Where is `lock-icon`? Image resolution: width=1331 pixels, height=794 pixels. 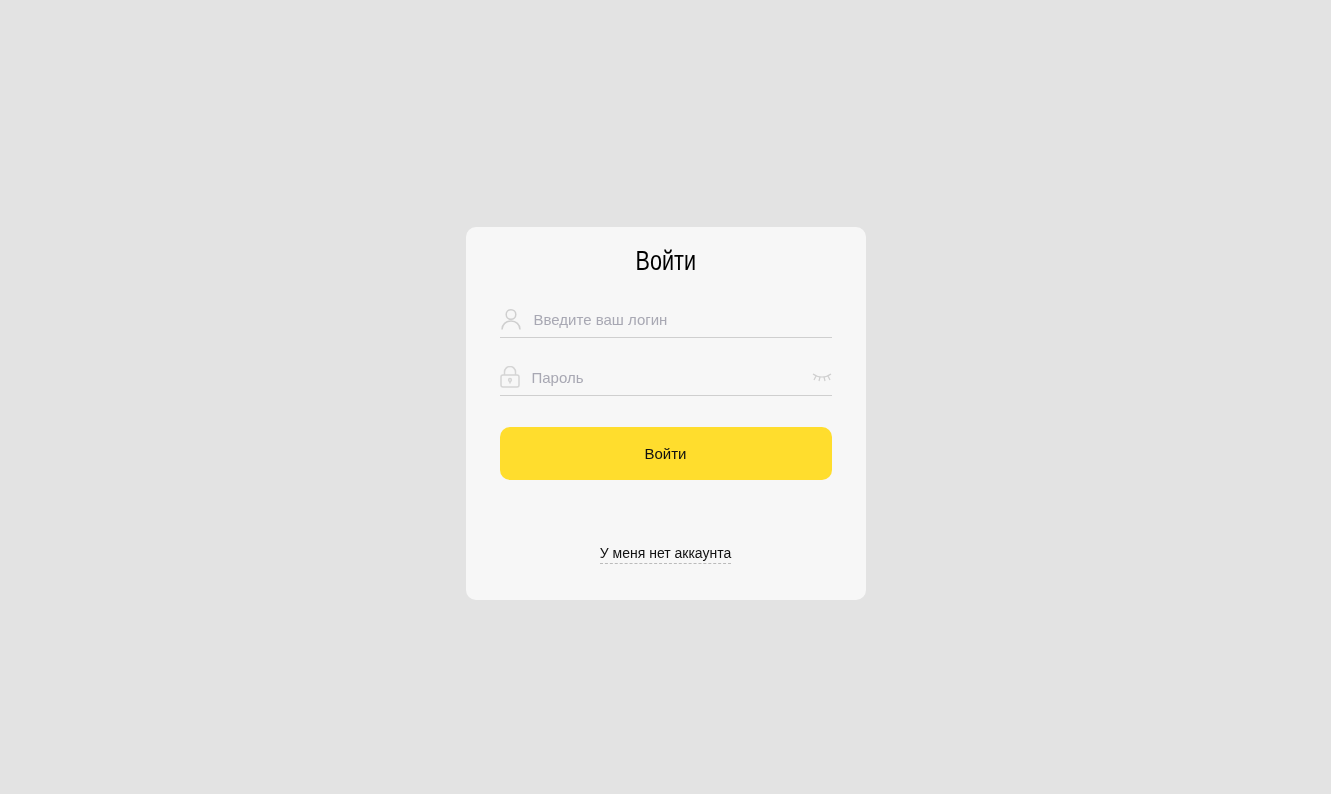 lock-icon is located at coordinates (509, 377).